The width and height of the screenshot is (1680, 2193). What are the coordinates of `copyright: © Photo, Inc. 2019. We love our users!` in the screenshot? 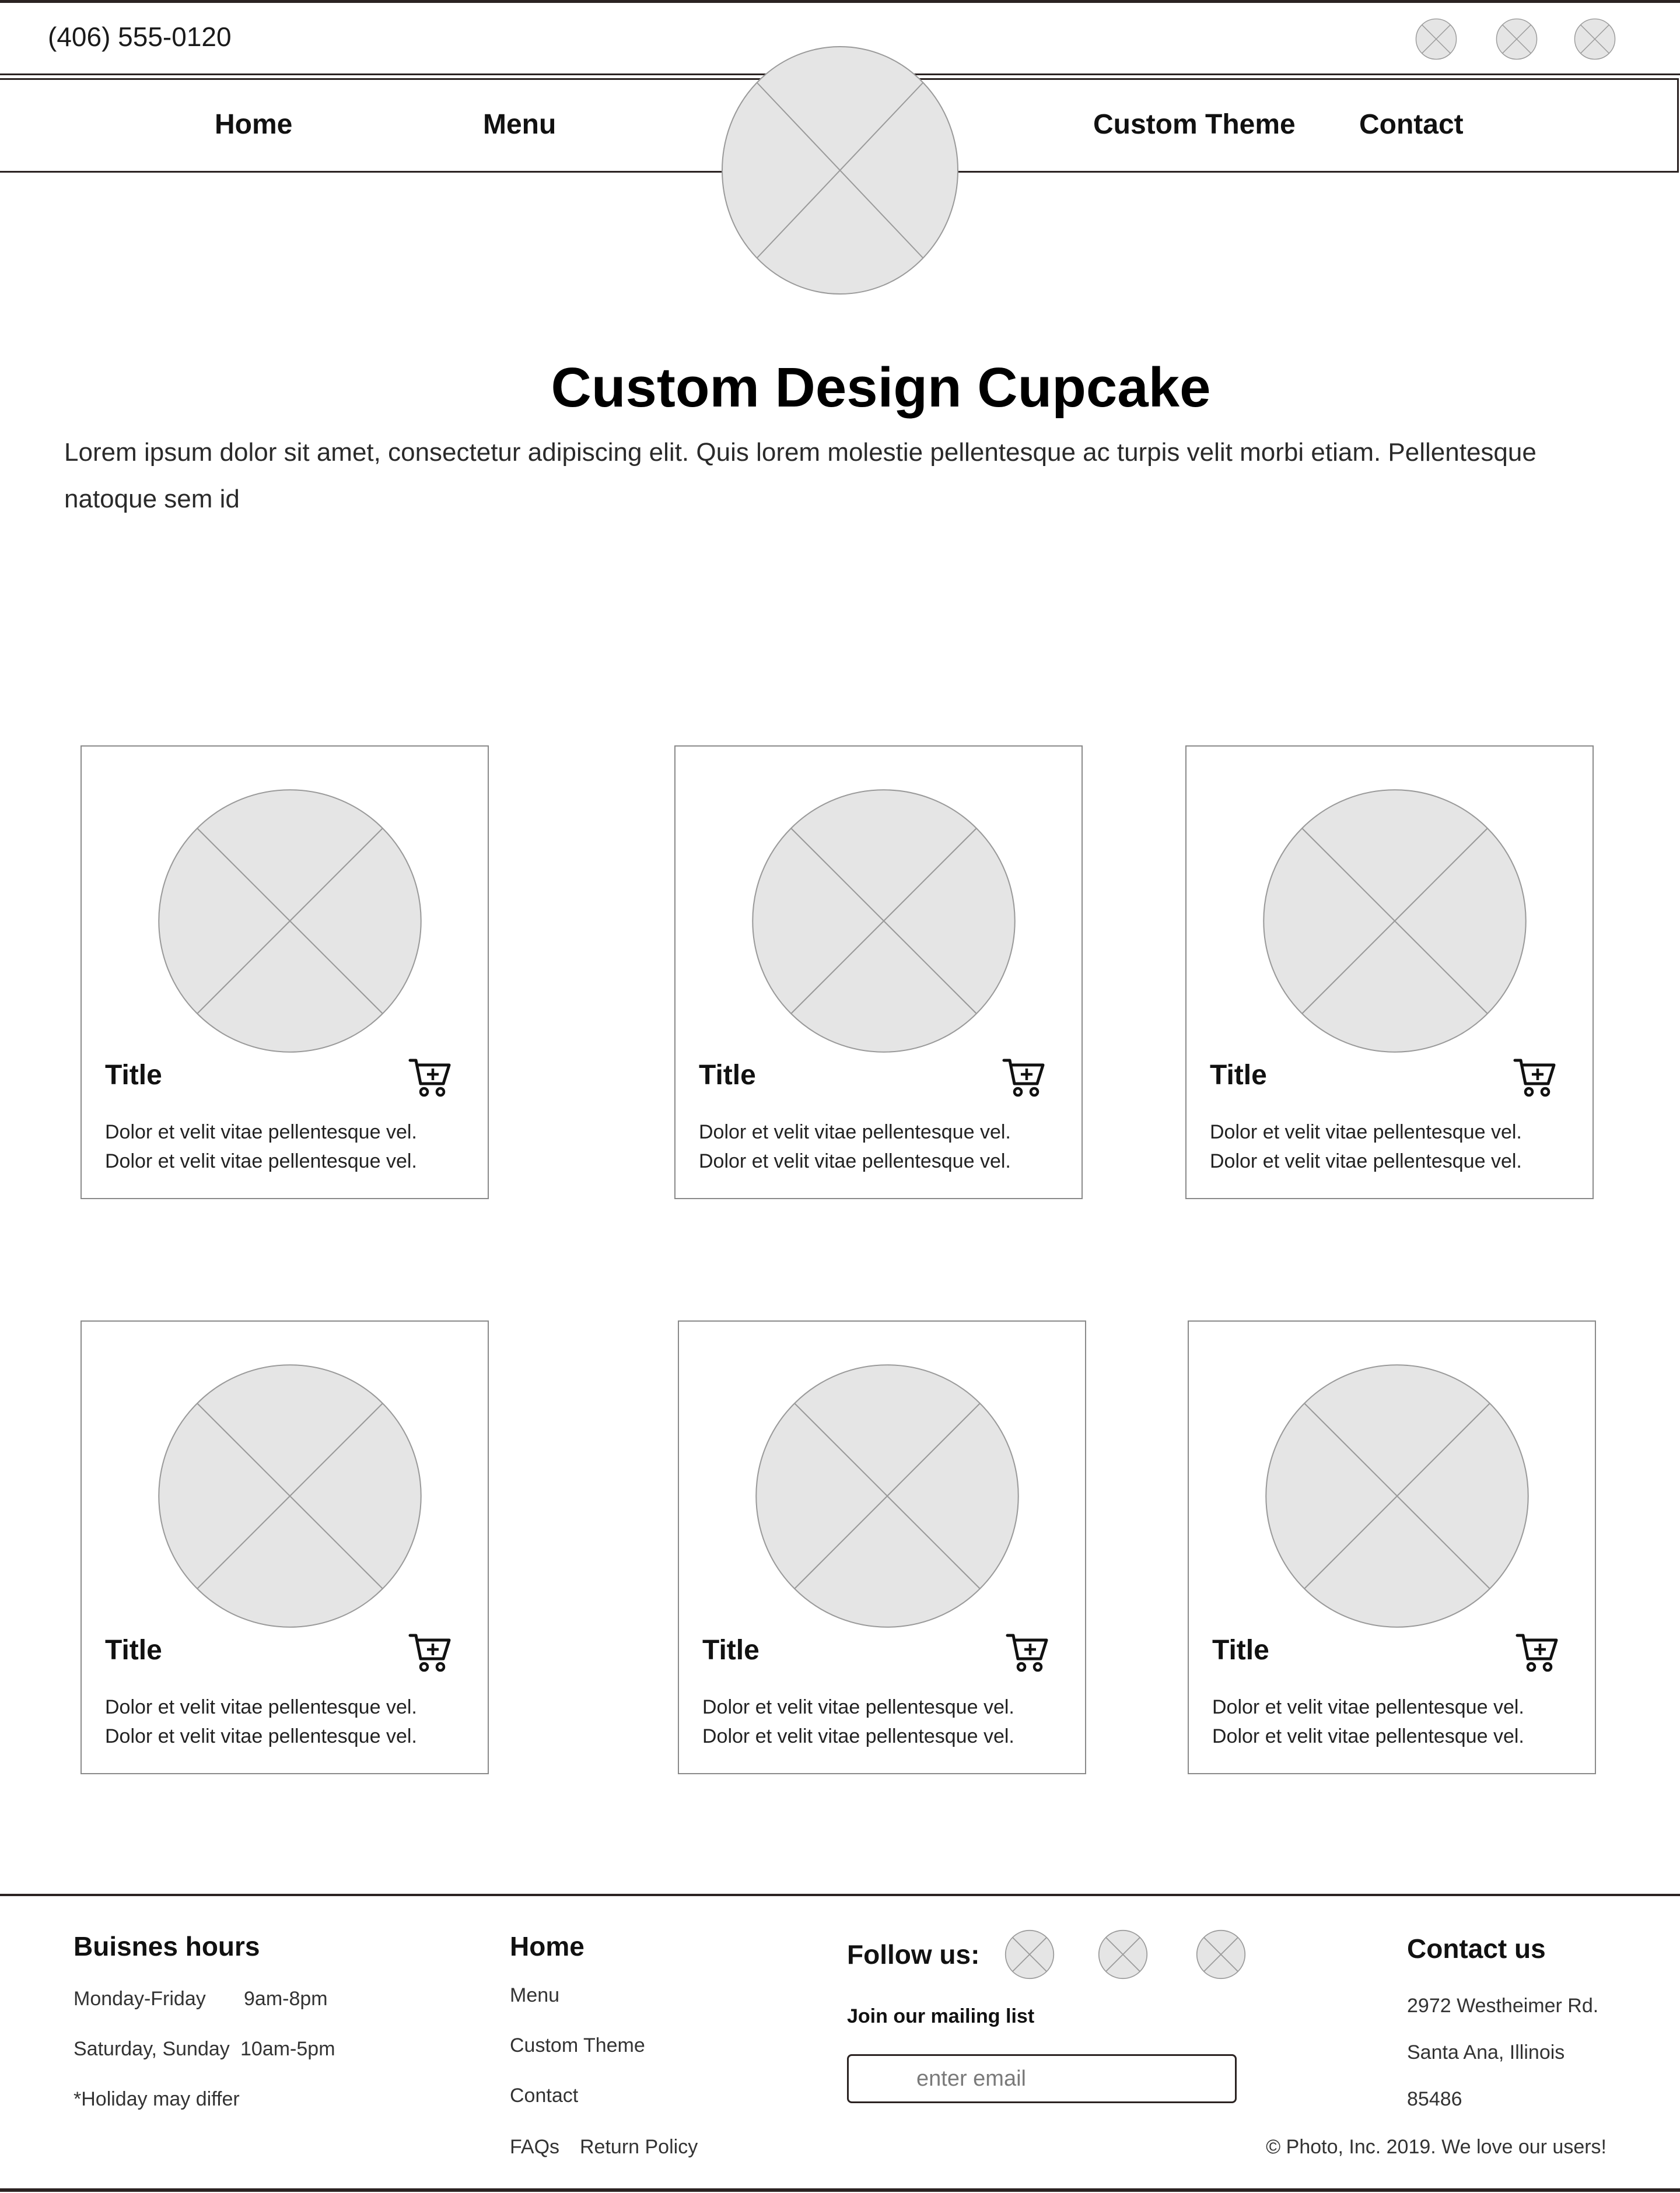 It's located at (1436, 2147).